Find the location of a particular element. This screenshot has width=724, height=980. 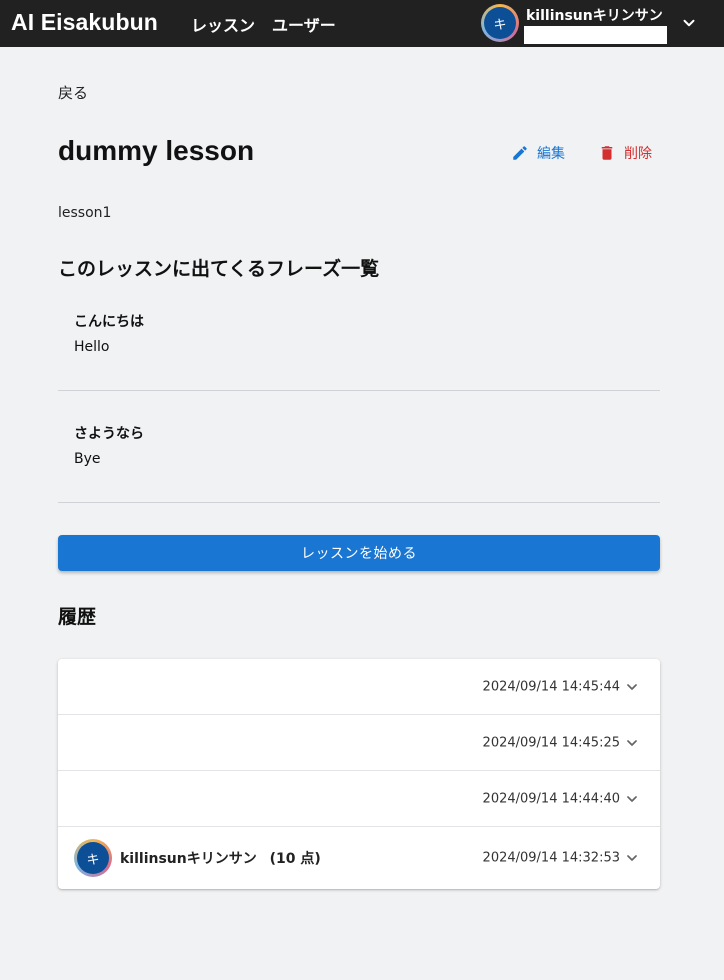

phrase-english: Bye is located at coordinates (87, 459).